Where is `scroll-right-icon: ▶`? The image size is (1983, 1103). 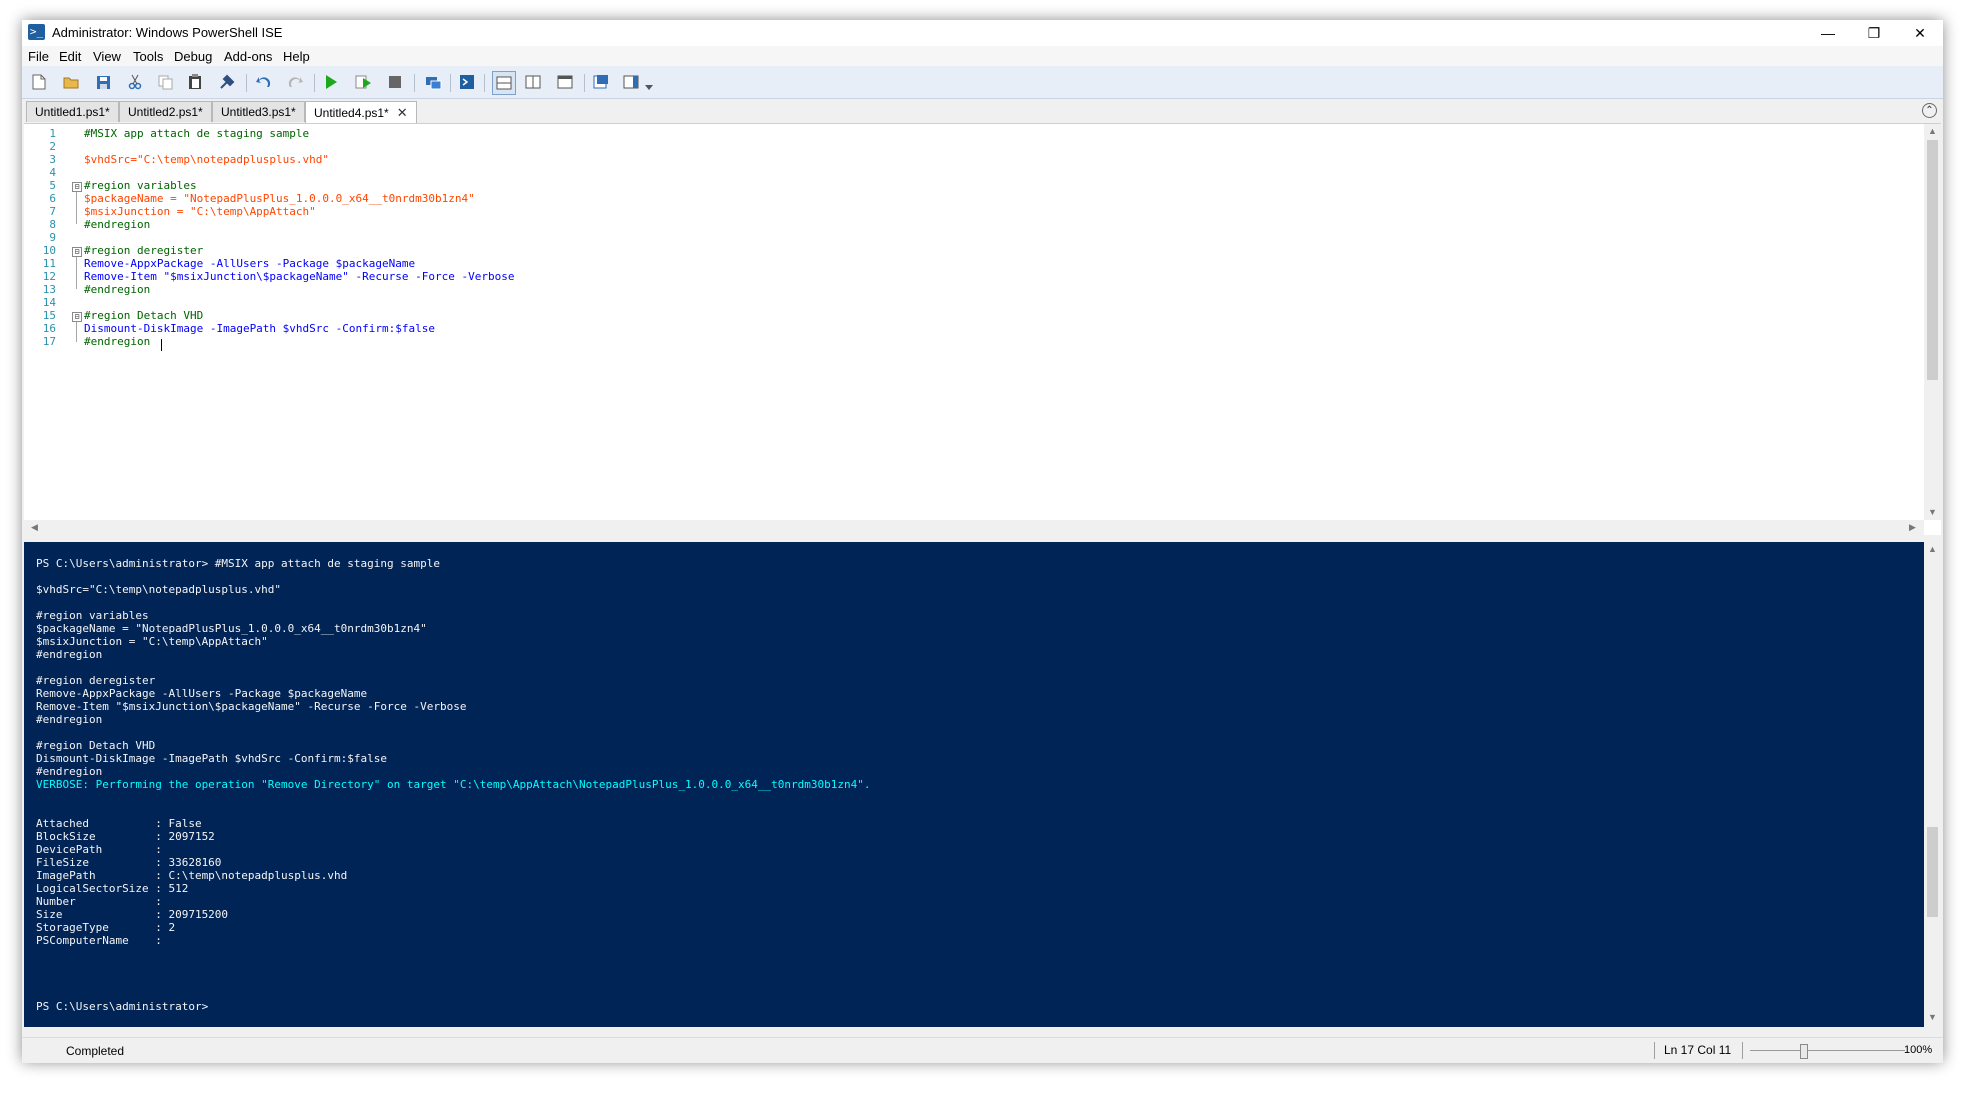
scroll-right-icon: ▶ is located at coordinates (1912, 527).